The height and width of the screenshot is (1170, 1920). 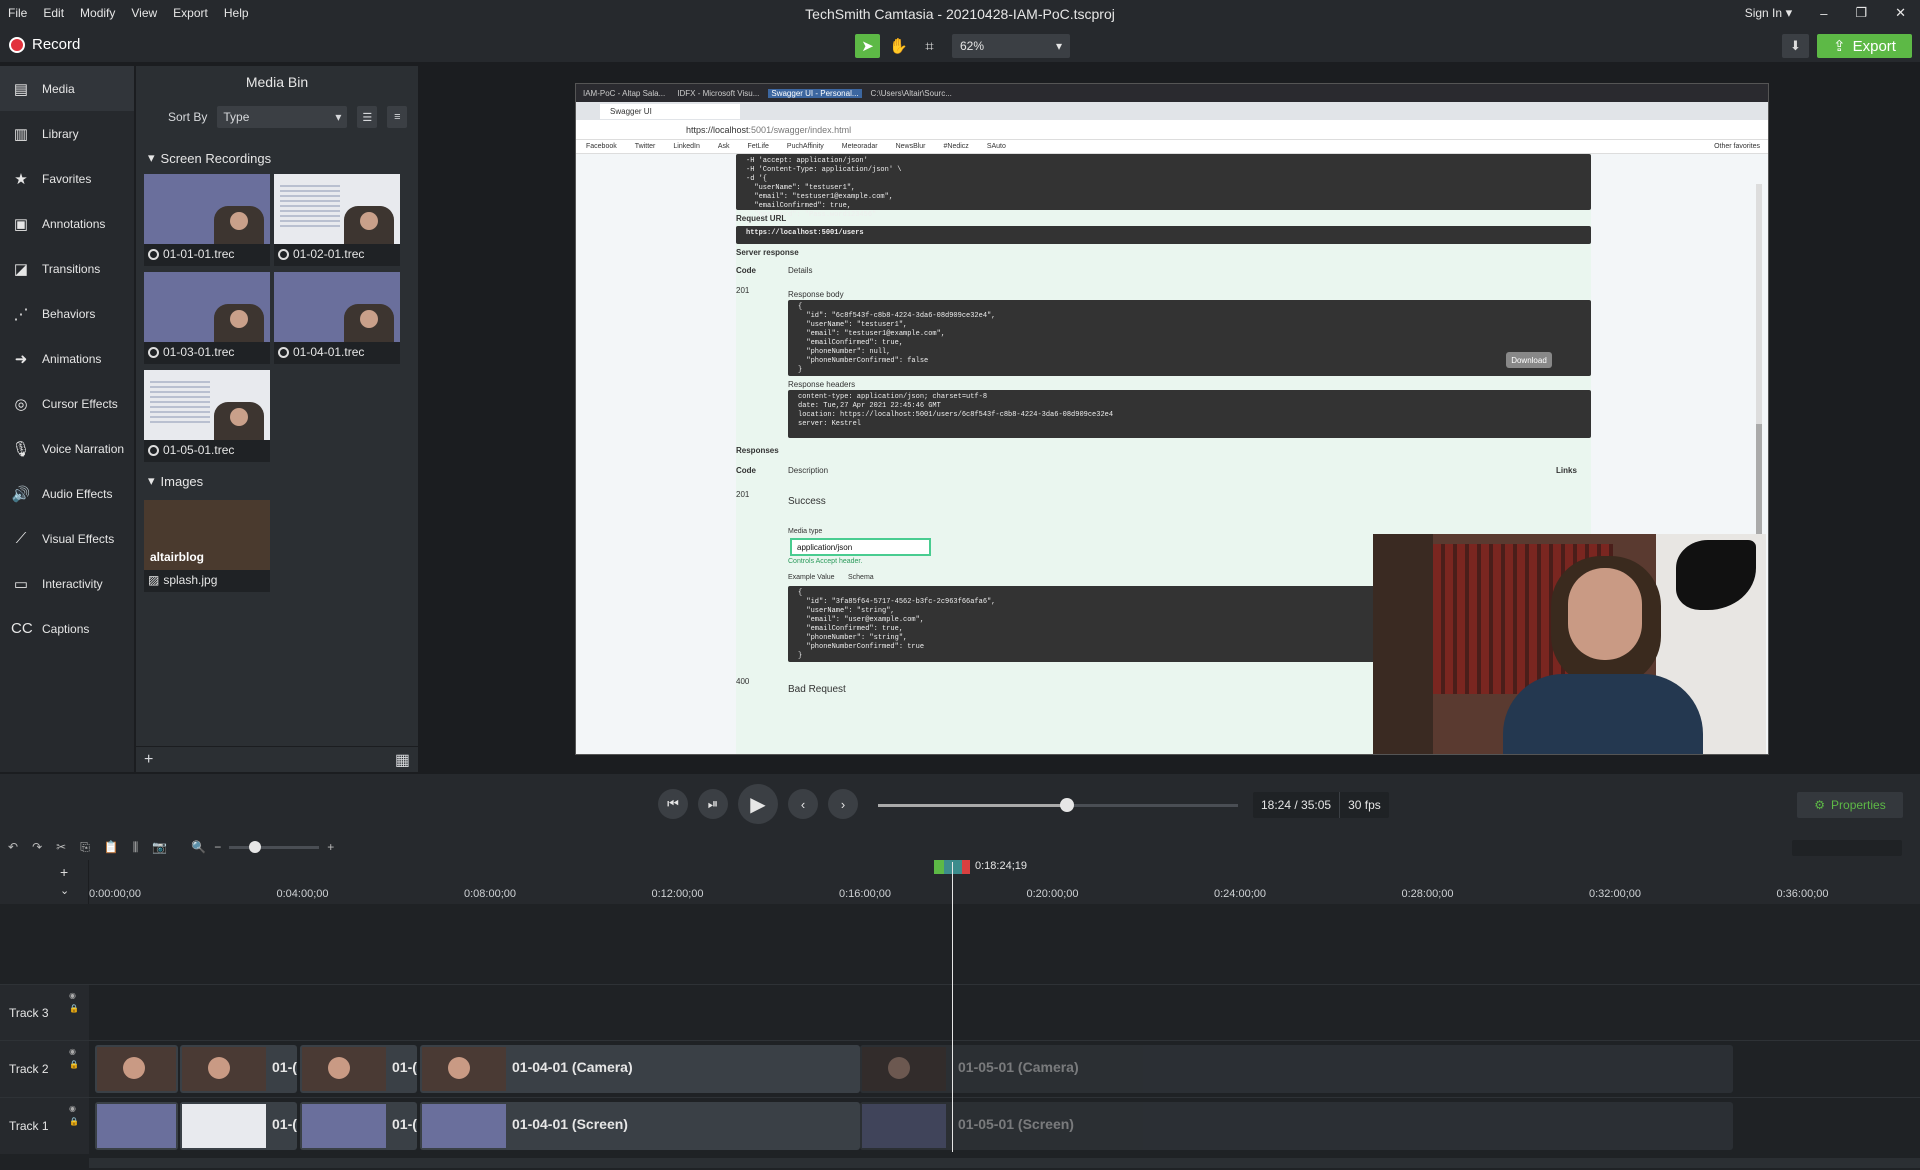 I want to click on menu-modify: Modify, so click(x=97, y=13).